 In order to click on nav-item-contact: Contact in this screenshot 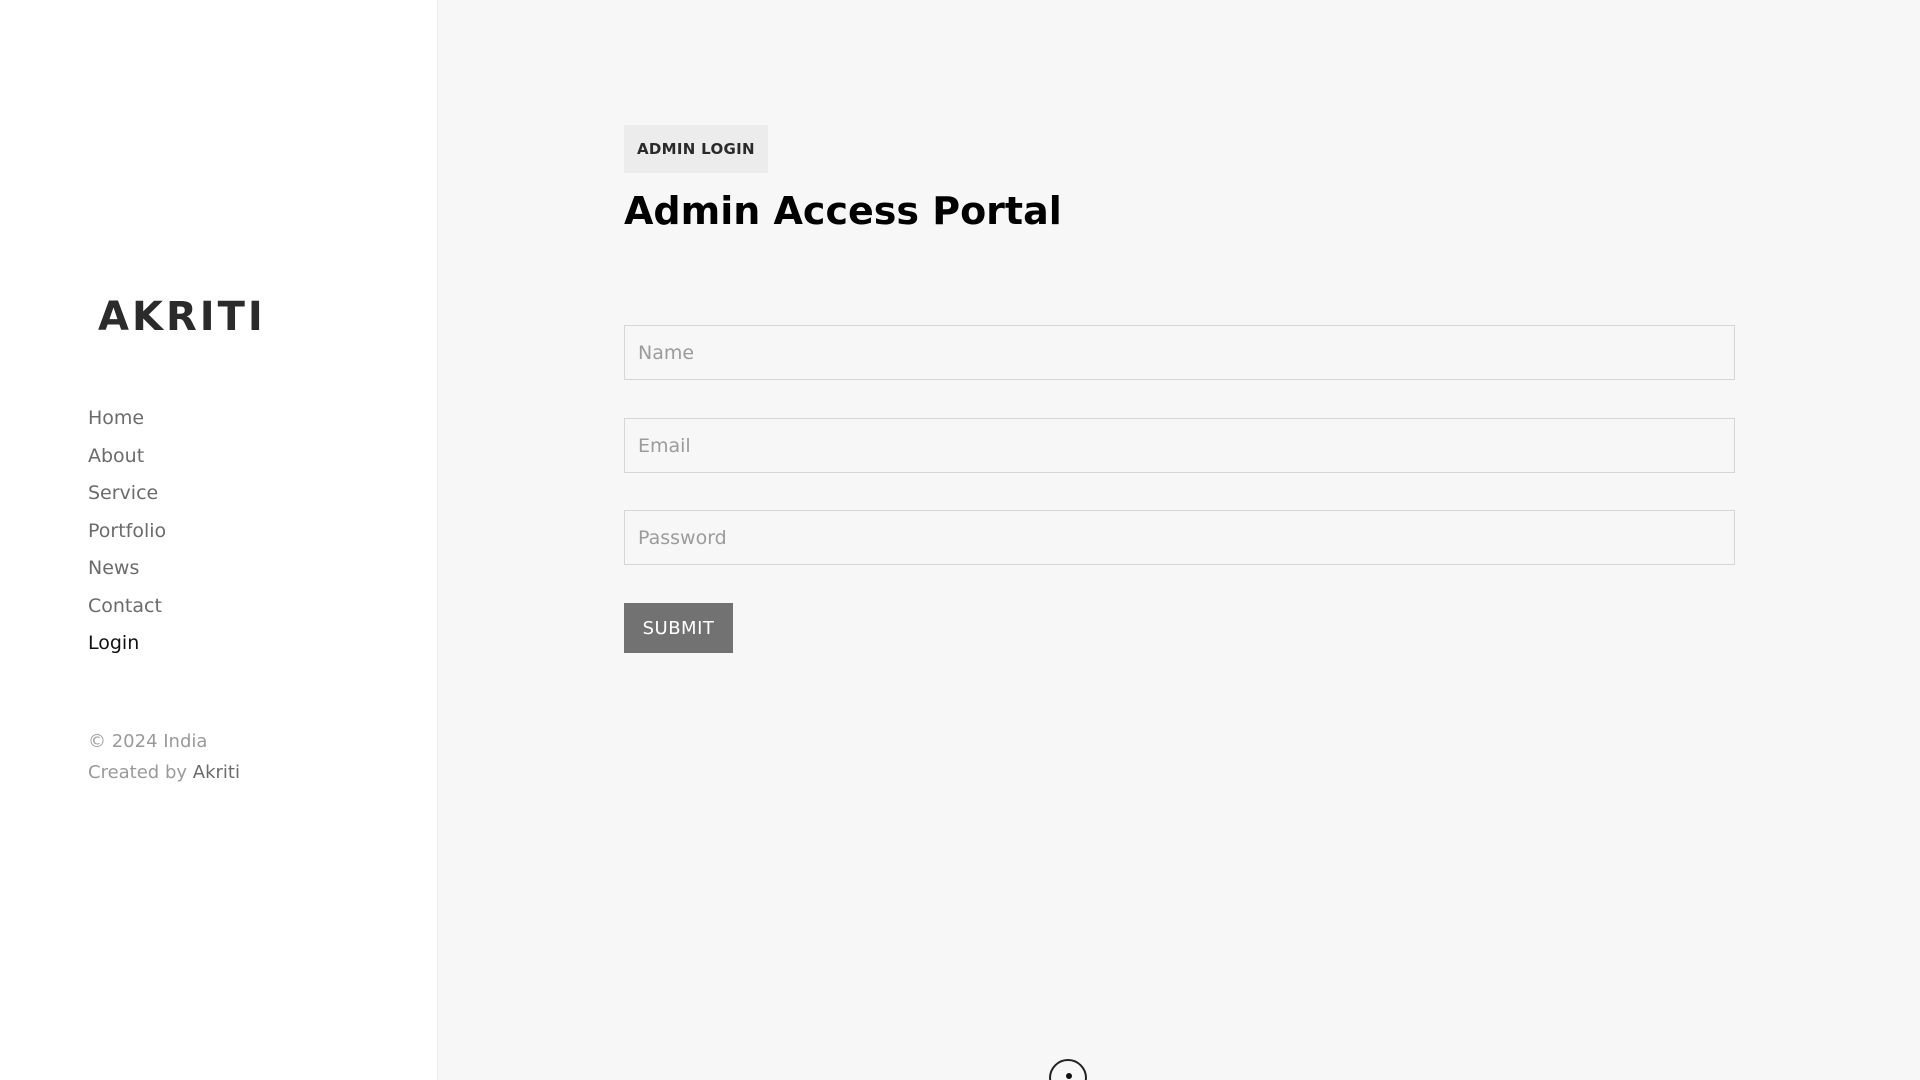, I will do `click(127, 610)`.